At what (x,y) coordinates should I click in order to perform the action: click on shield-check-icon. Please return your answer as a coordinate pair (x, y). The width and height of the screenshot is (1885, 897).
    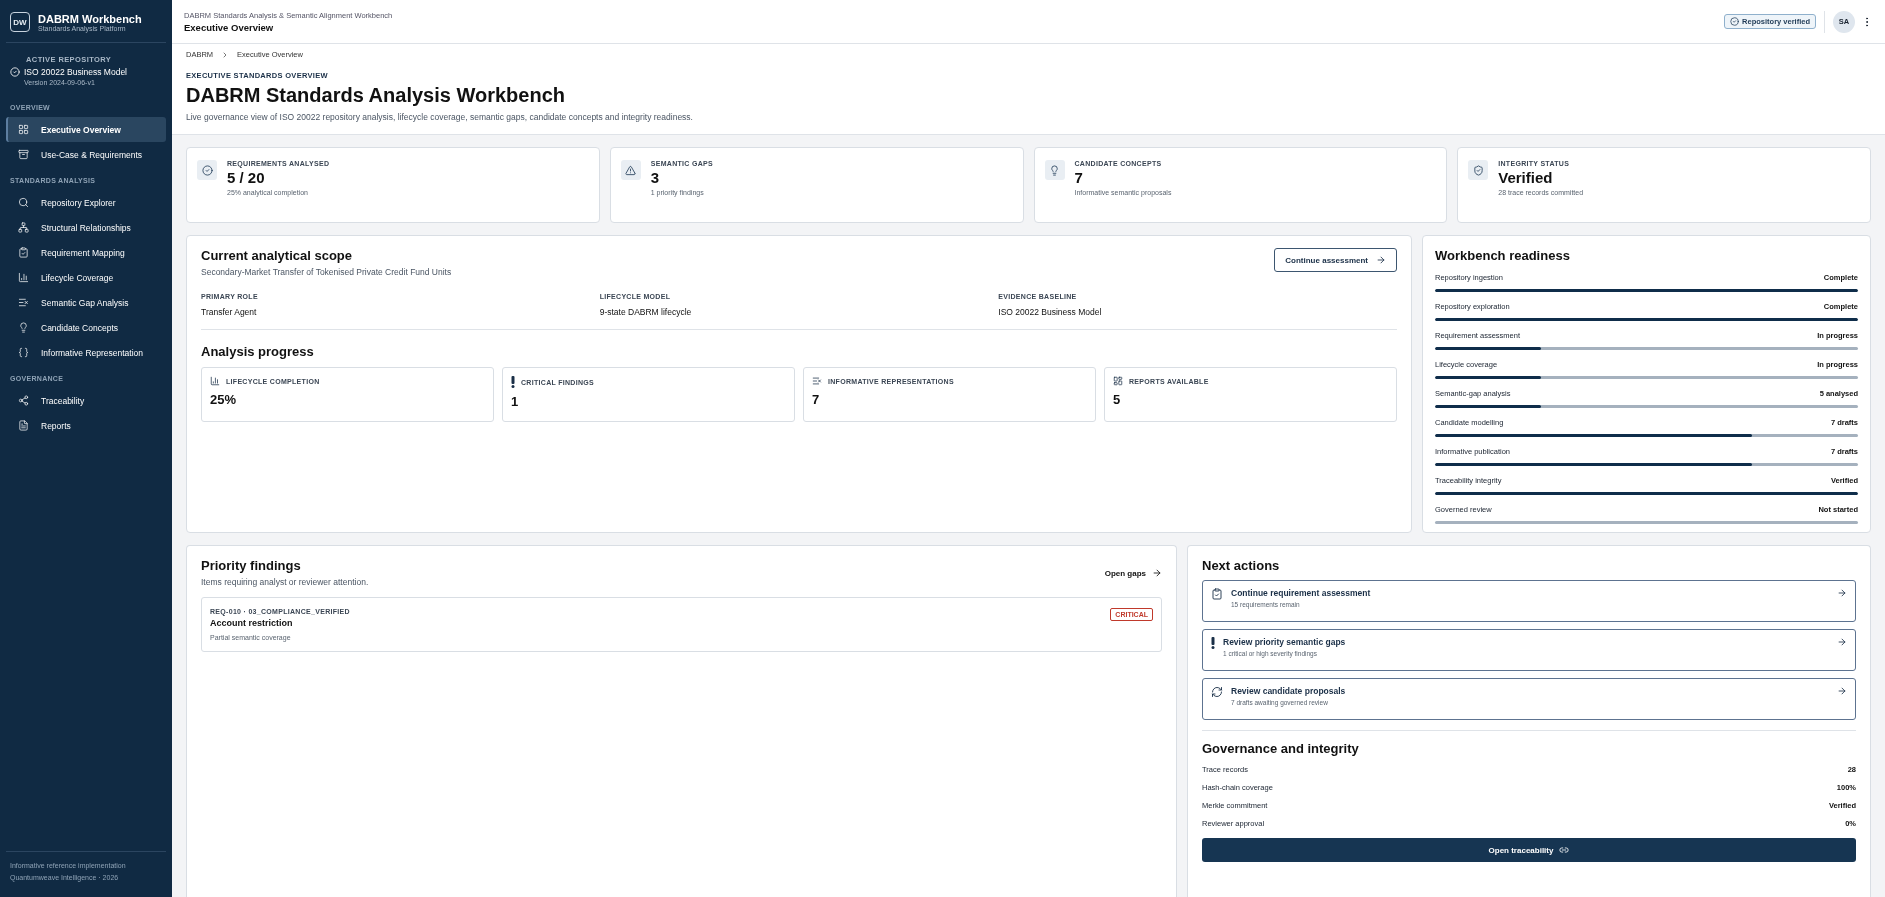
    Looking at the image, I should click on (1478, 170).